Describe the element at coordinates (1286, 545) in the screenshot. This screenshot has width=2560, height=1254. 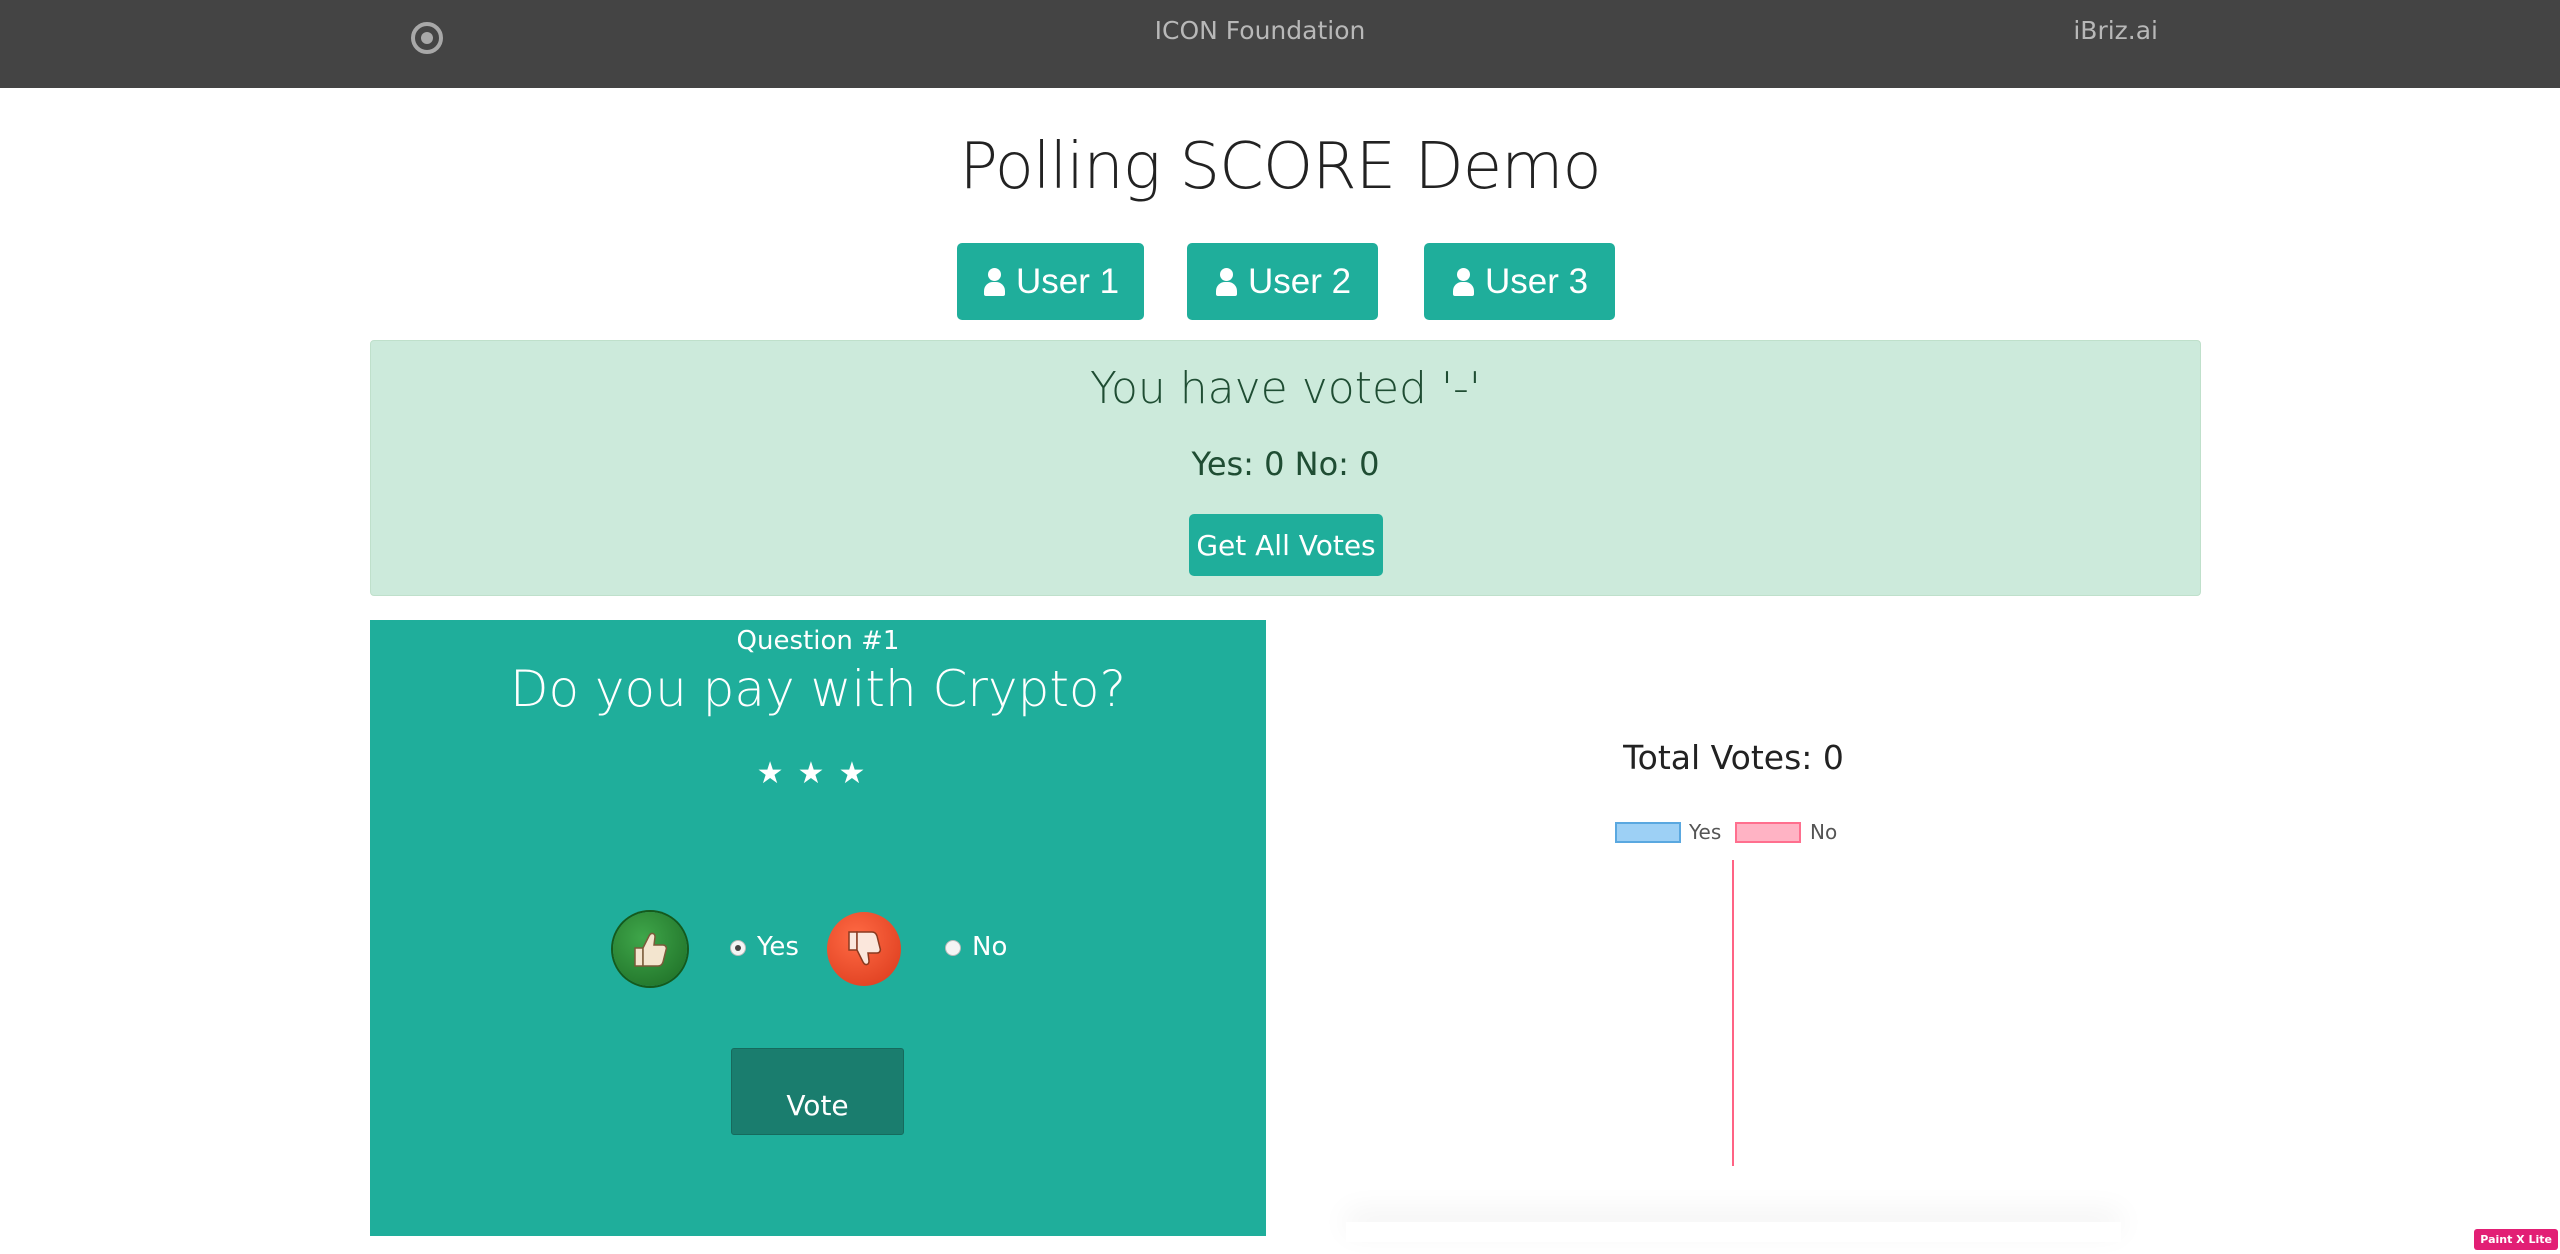
I see `get-all-votes-button: Get All Votes` at that location.